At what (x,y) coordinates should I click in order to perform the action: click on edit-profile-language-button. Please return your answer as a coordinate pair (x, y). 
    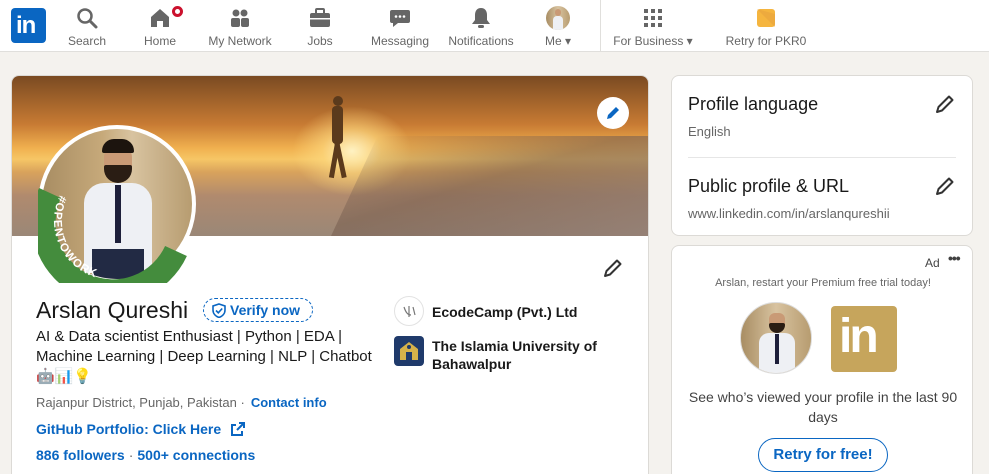
    Looking at the image, I should click on (945, 104).